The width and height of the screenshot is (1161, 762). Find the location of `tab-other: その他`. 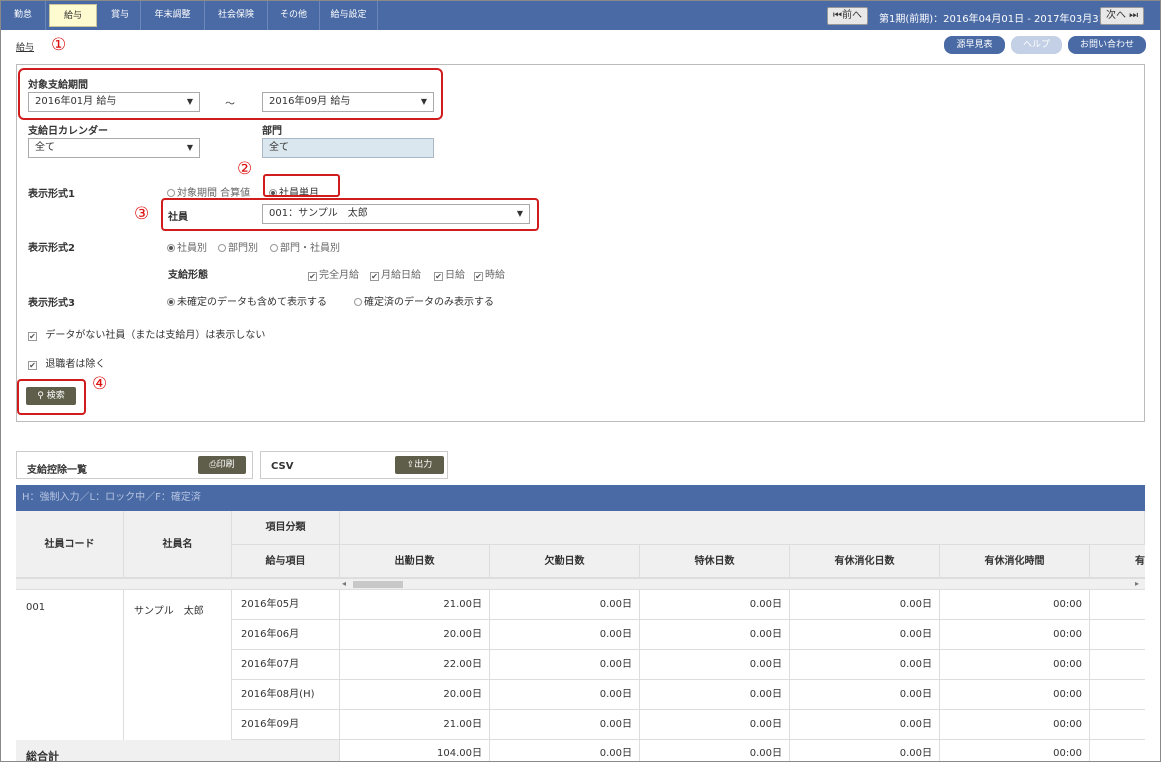

tab-other: その他 is located at coordinates (294, 15).